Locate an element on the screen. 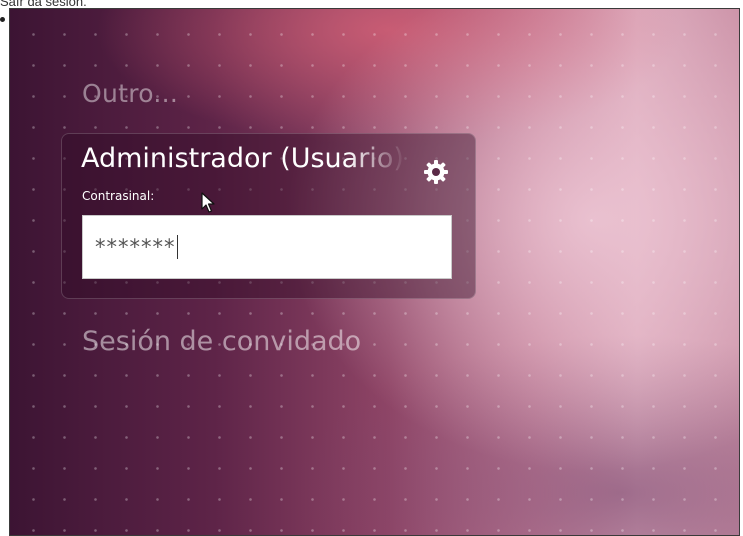 The width and height of the screenshot is (743, 536). mouse-cursor-icon is located at coordinates (208, 202).